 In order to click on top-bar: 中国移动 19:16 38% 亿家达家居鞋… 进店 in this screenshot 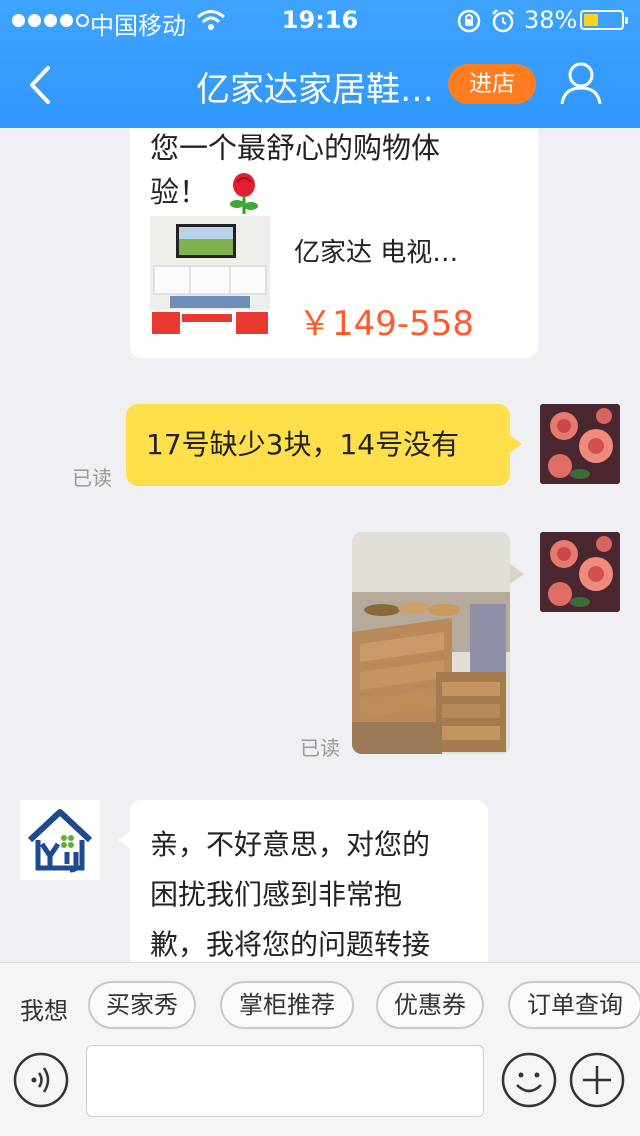, I will do `click(320, 64)`.